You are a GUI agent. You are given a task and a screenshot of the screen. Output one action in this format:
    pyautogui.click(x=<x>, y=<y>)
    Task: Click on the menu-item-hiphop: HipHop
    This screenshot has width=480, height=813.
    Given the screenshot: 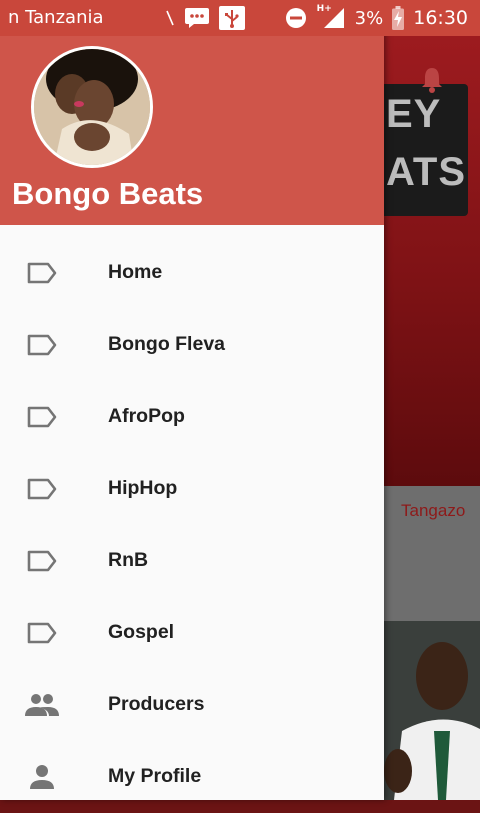 What is the action you would take?
    pyautogui.click(x=192, y=489)
    